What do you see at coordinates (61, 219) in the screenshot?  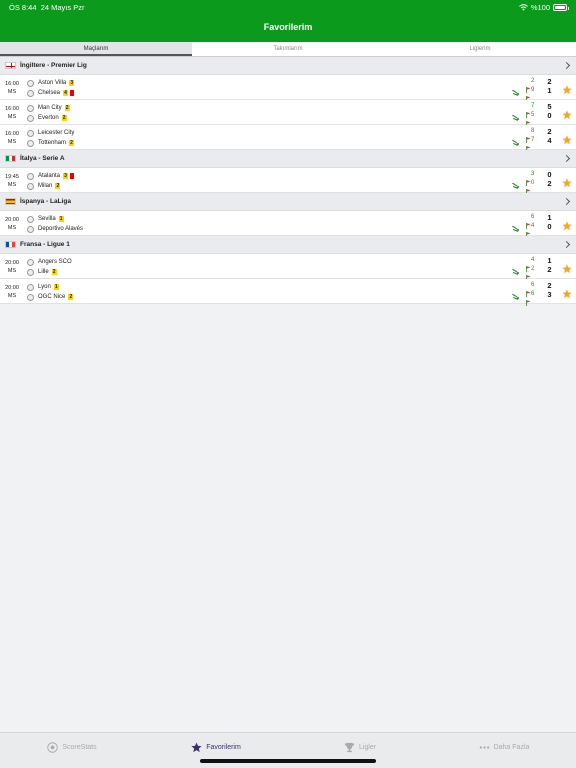 I see `yellow-card-count: 1` at bounding box center [61, 219].